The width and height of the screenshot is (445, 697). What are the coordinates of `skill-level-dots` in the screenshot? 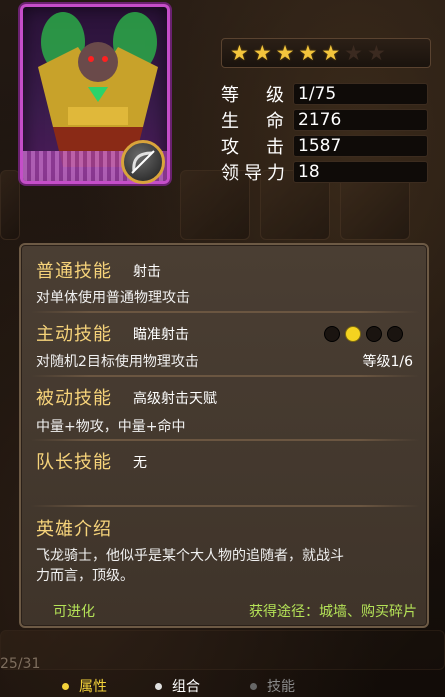 It's located at (363, 334).